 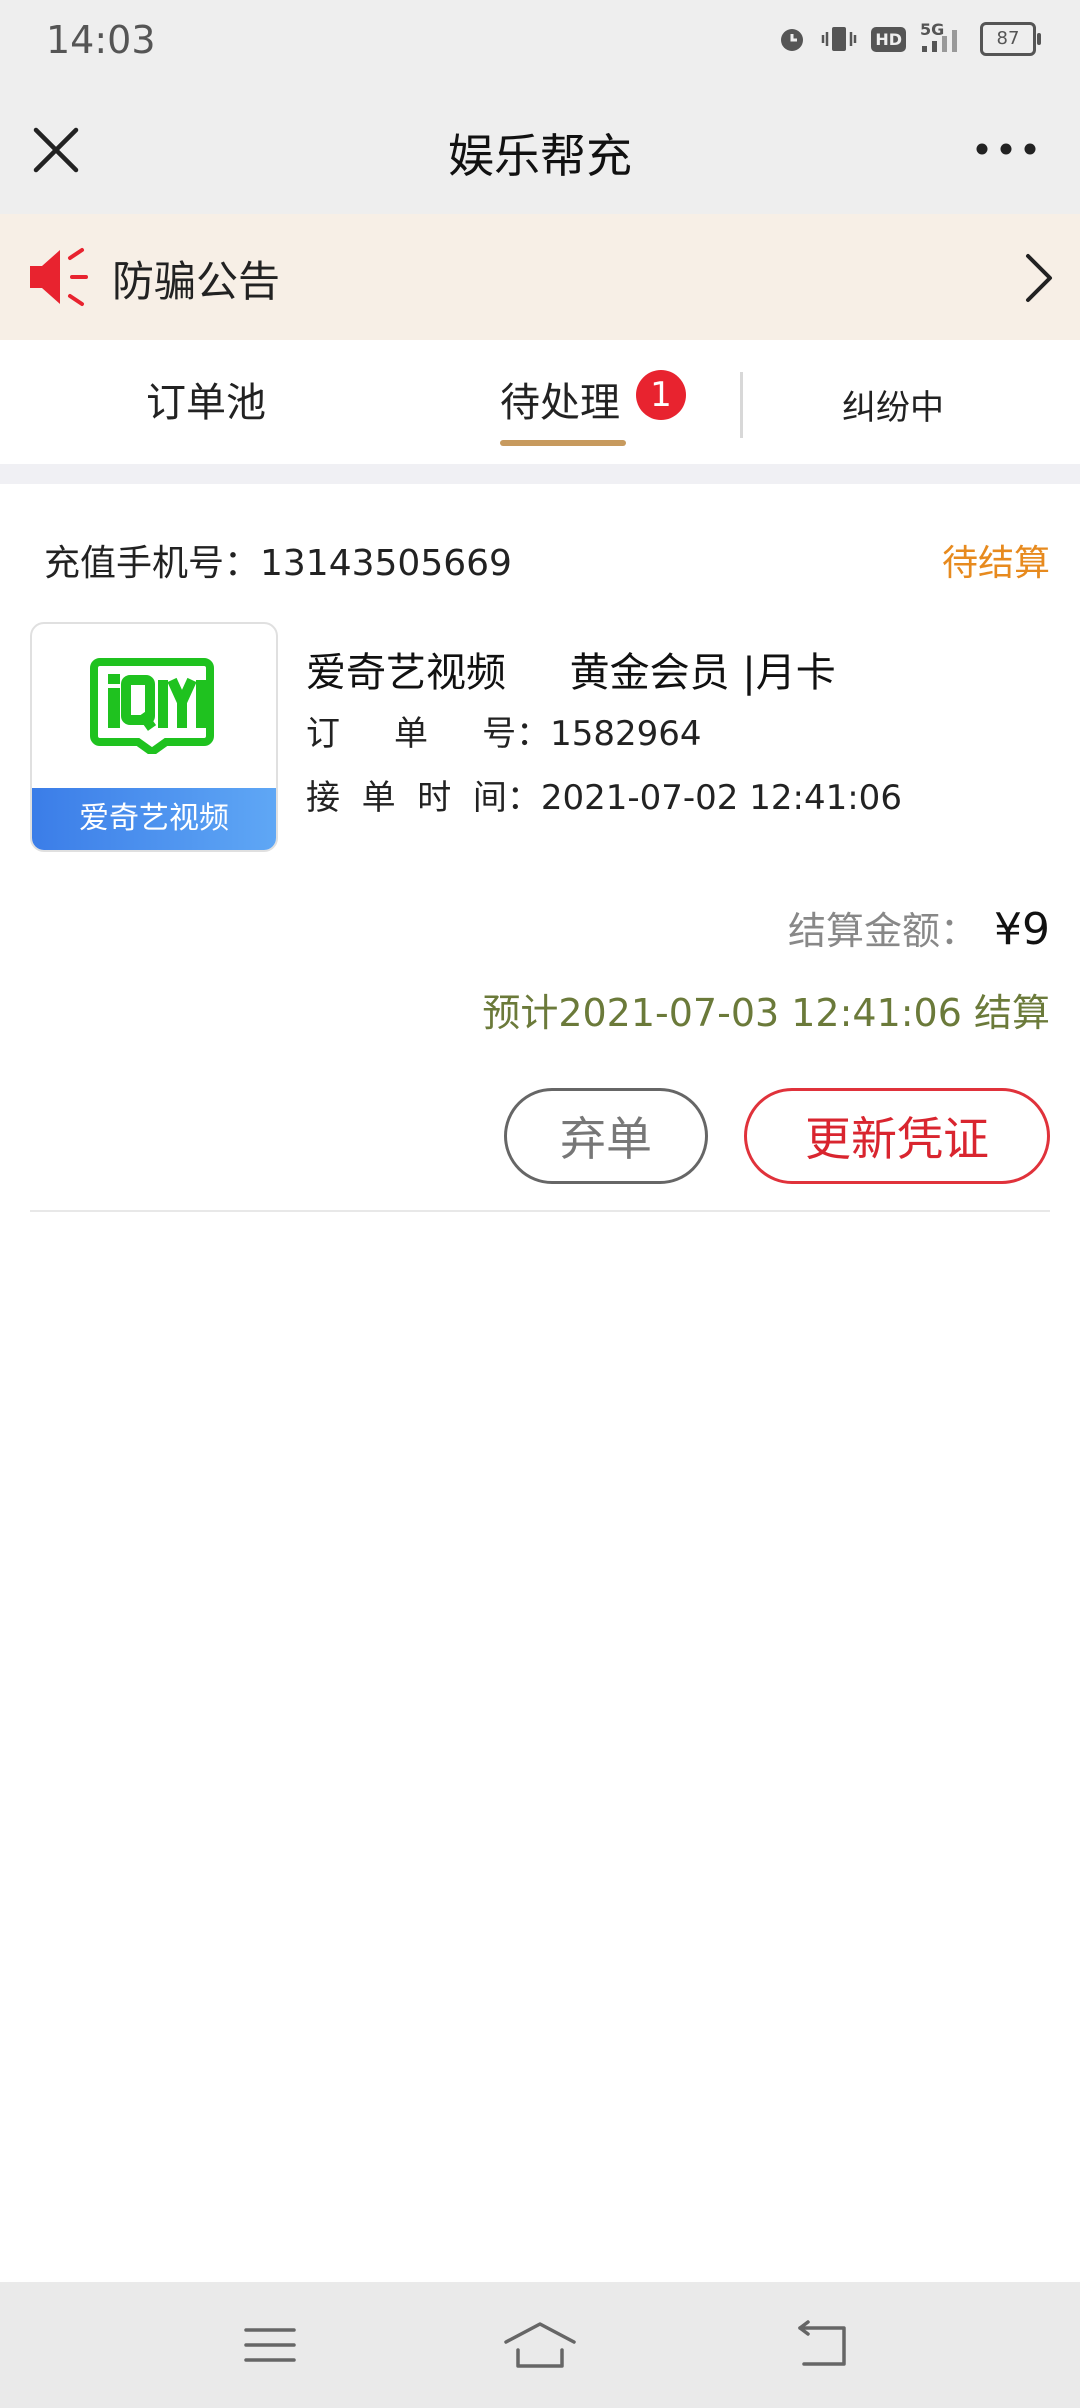 What do you see at coordinates (909, 38) in the screenshot?
I see `status-icons: HD 5G 87` at bounding box center [909, 38].